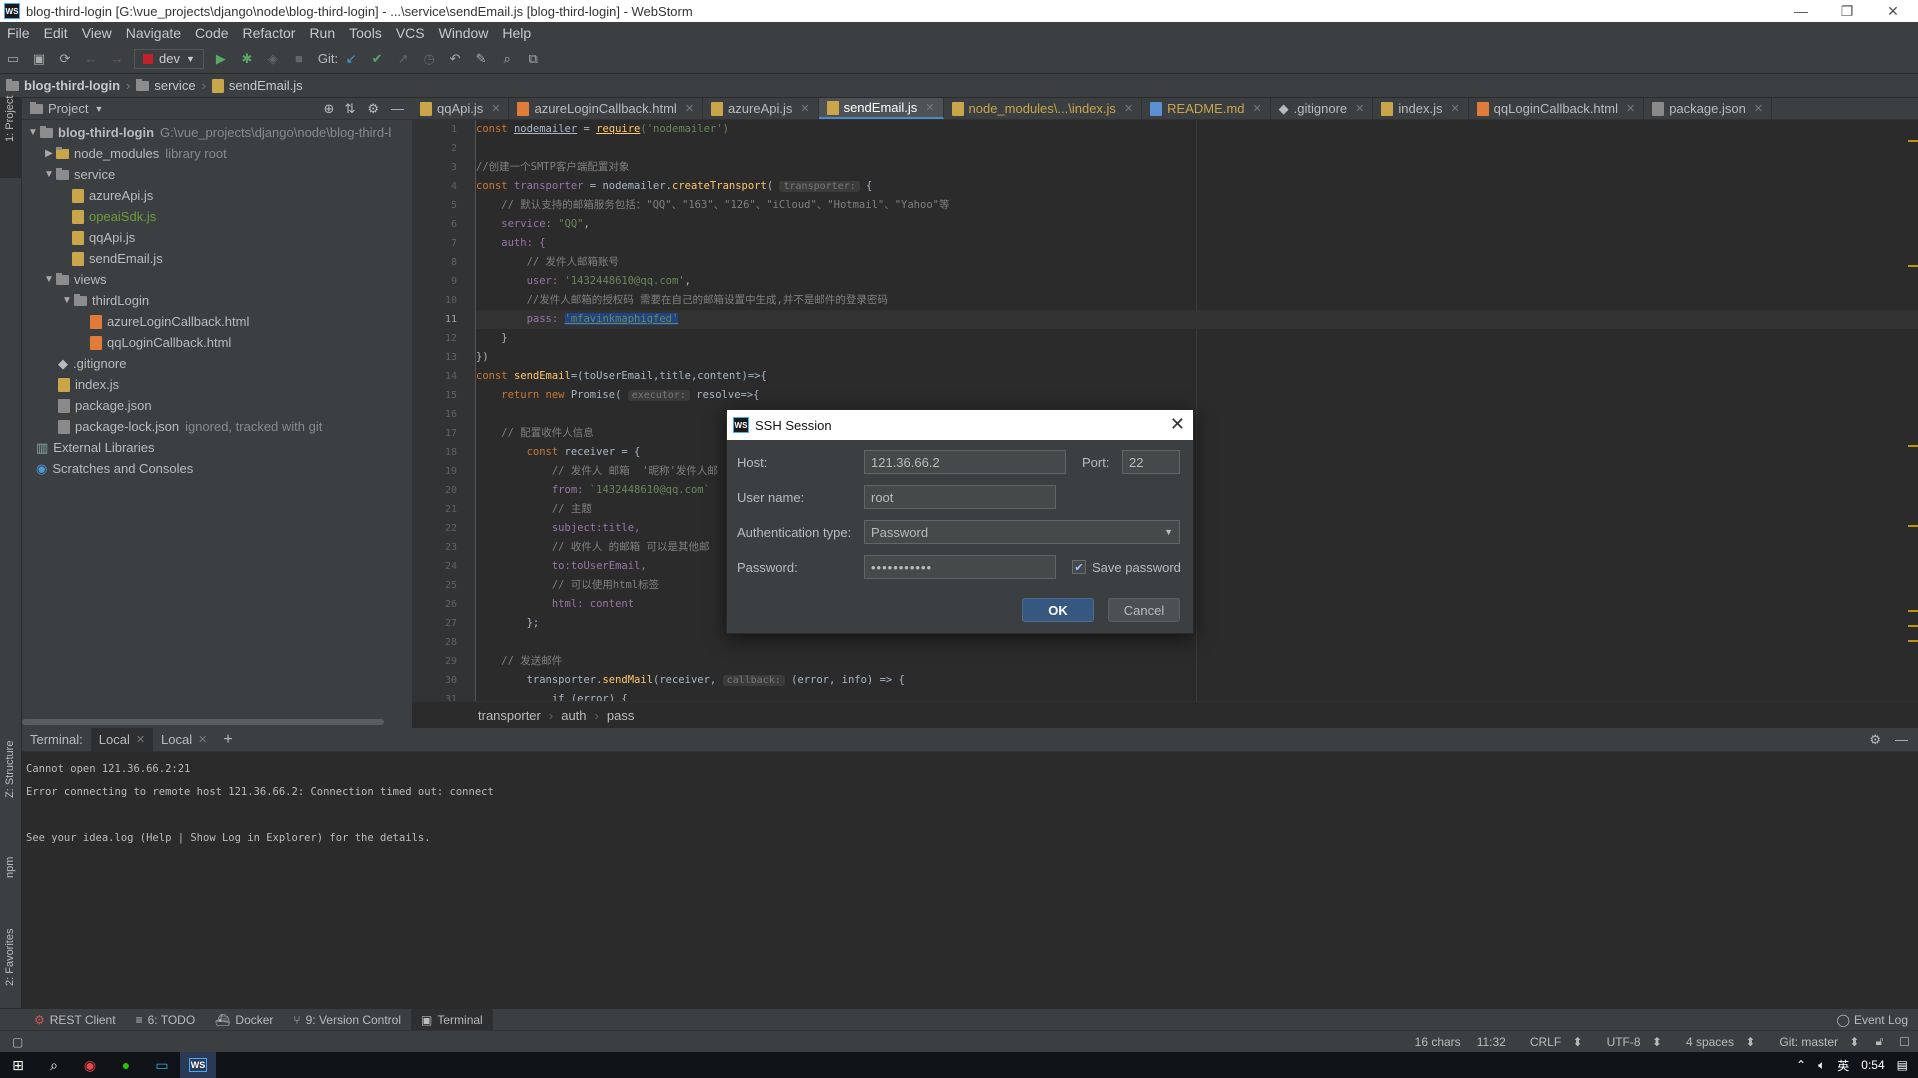  I want to click on structure-tool-label: Z: Structure, so click(10, 769).